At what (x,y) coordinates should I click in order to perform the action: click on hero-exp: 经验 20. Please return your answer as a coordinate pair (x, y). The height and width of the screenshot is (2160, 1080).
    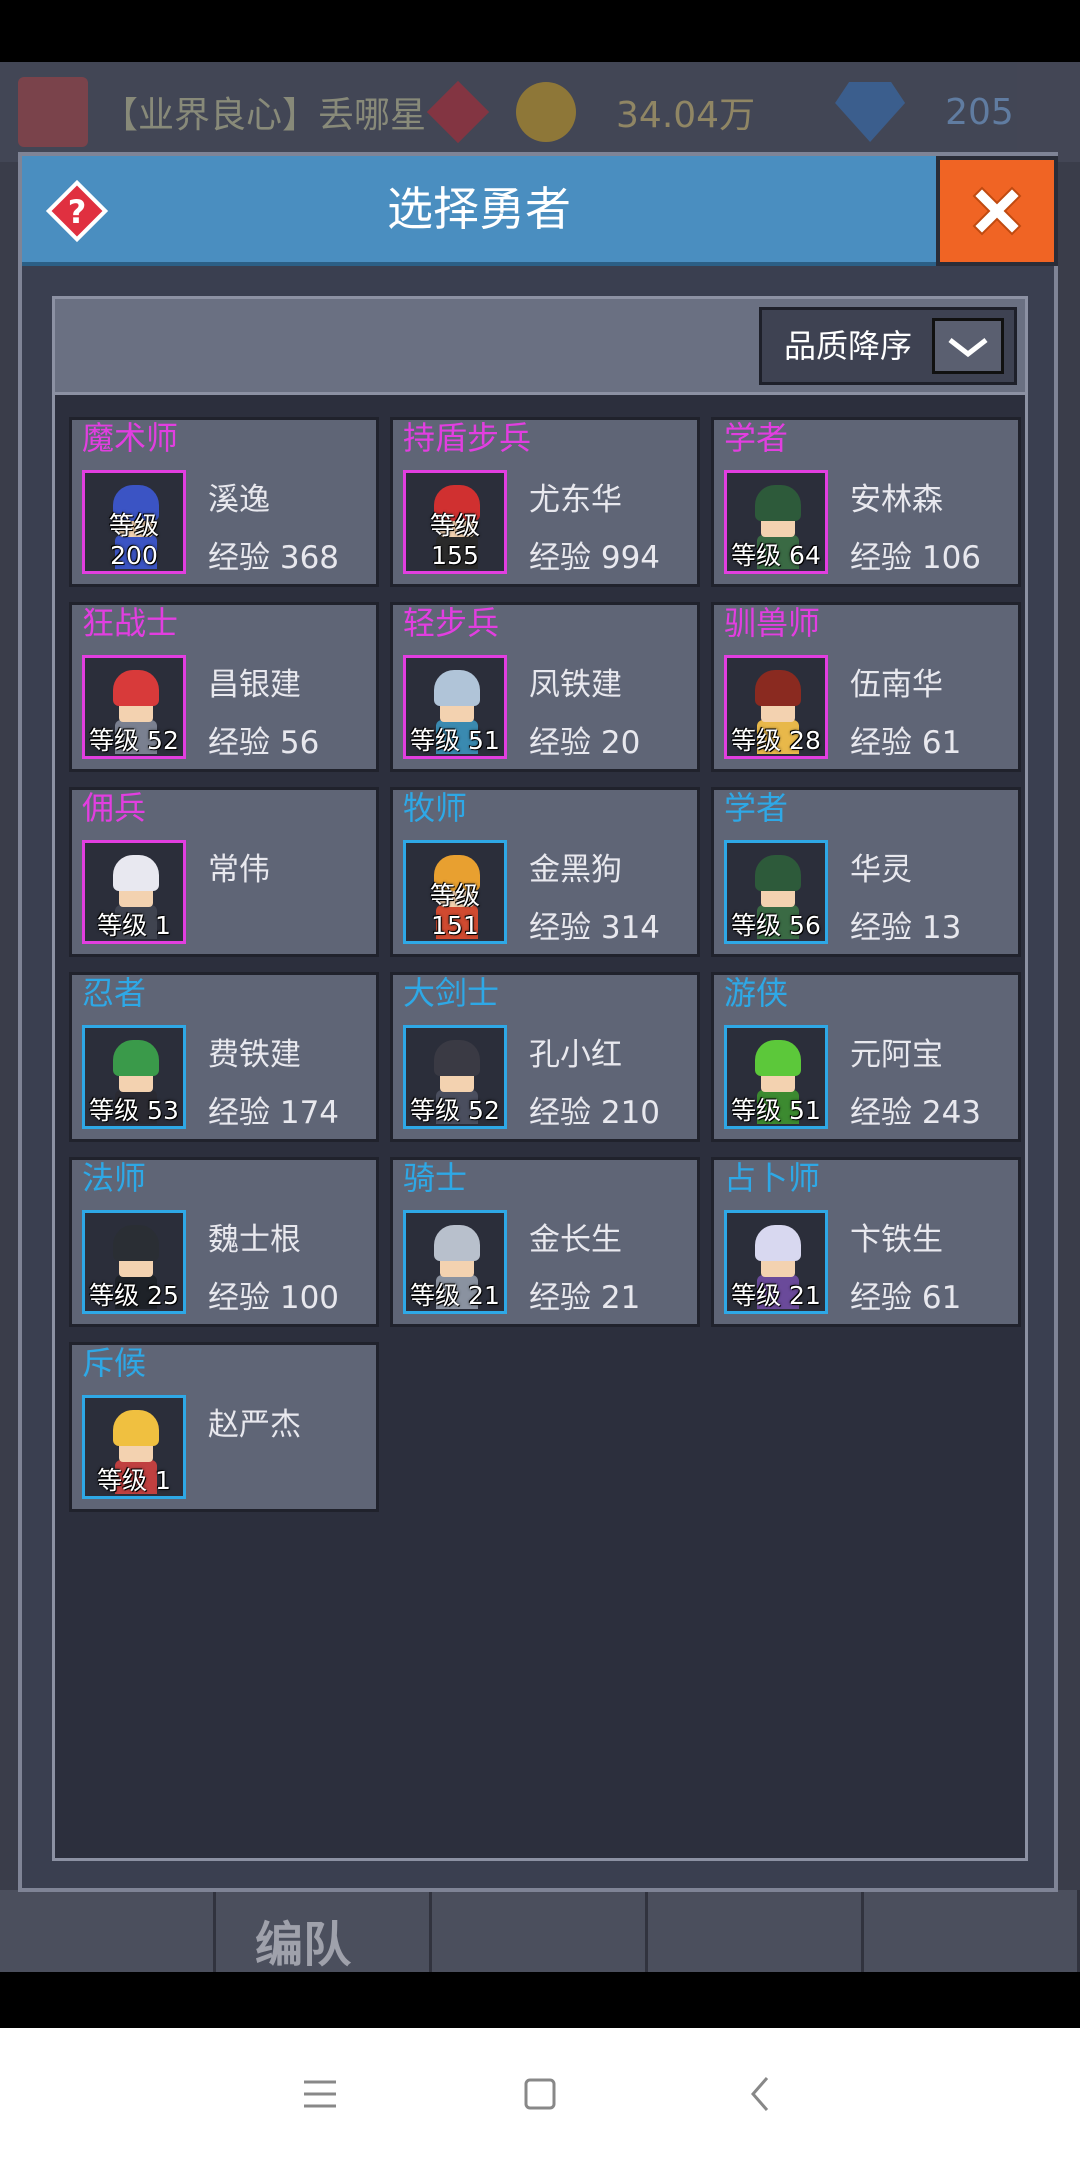
    Looking at the image, I should click on (585, 743).